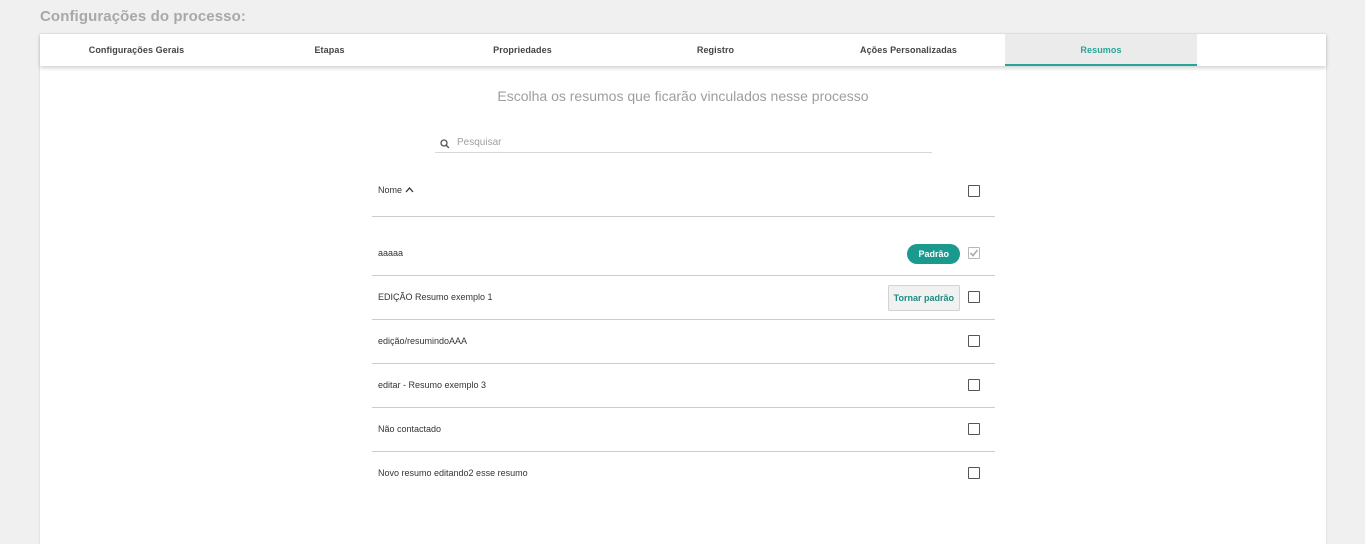 The width and height of the screenshot is (1365, 544). What do you see at coordinates (974, 191) in the screenshot?
I see `select-all-checkbox` at bounding box center [974, 191].